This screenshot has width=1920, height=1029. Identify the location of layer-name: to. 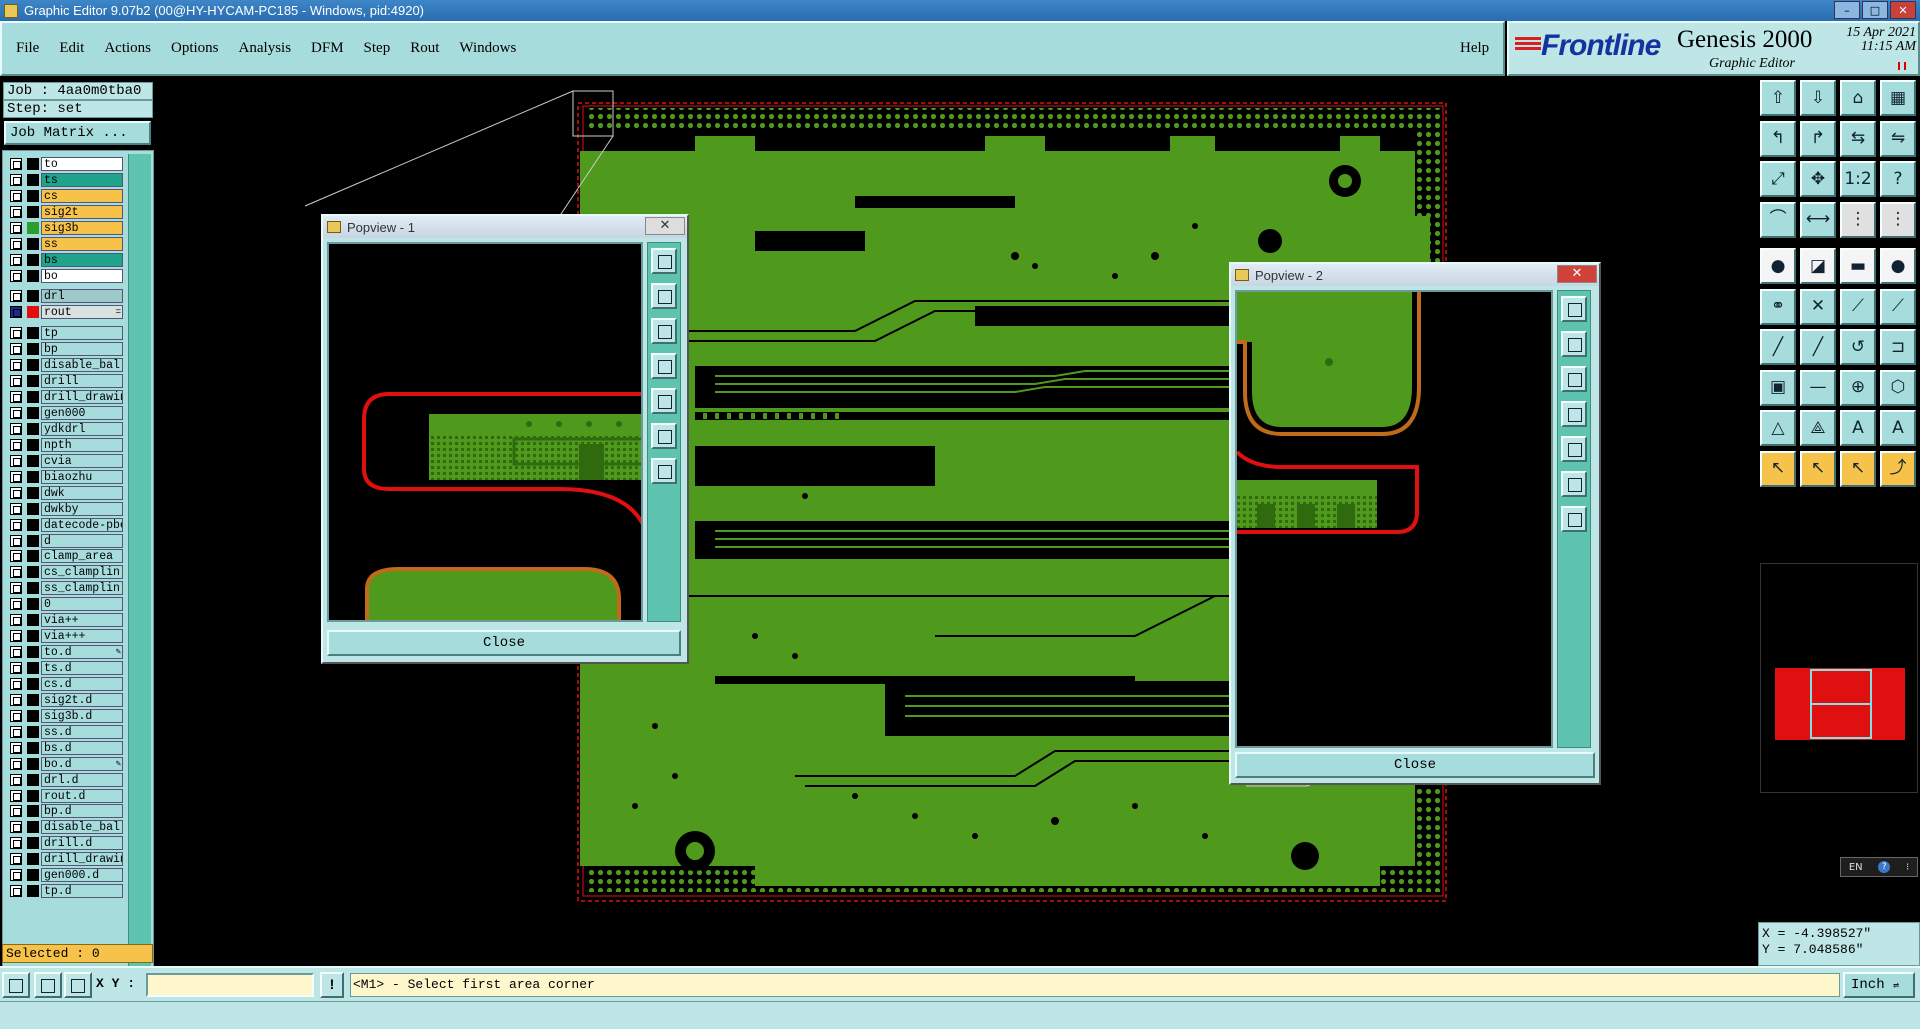
(82, 163).